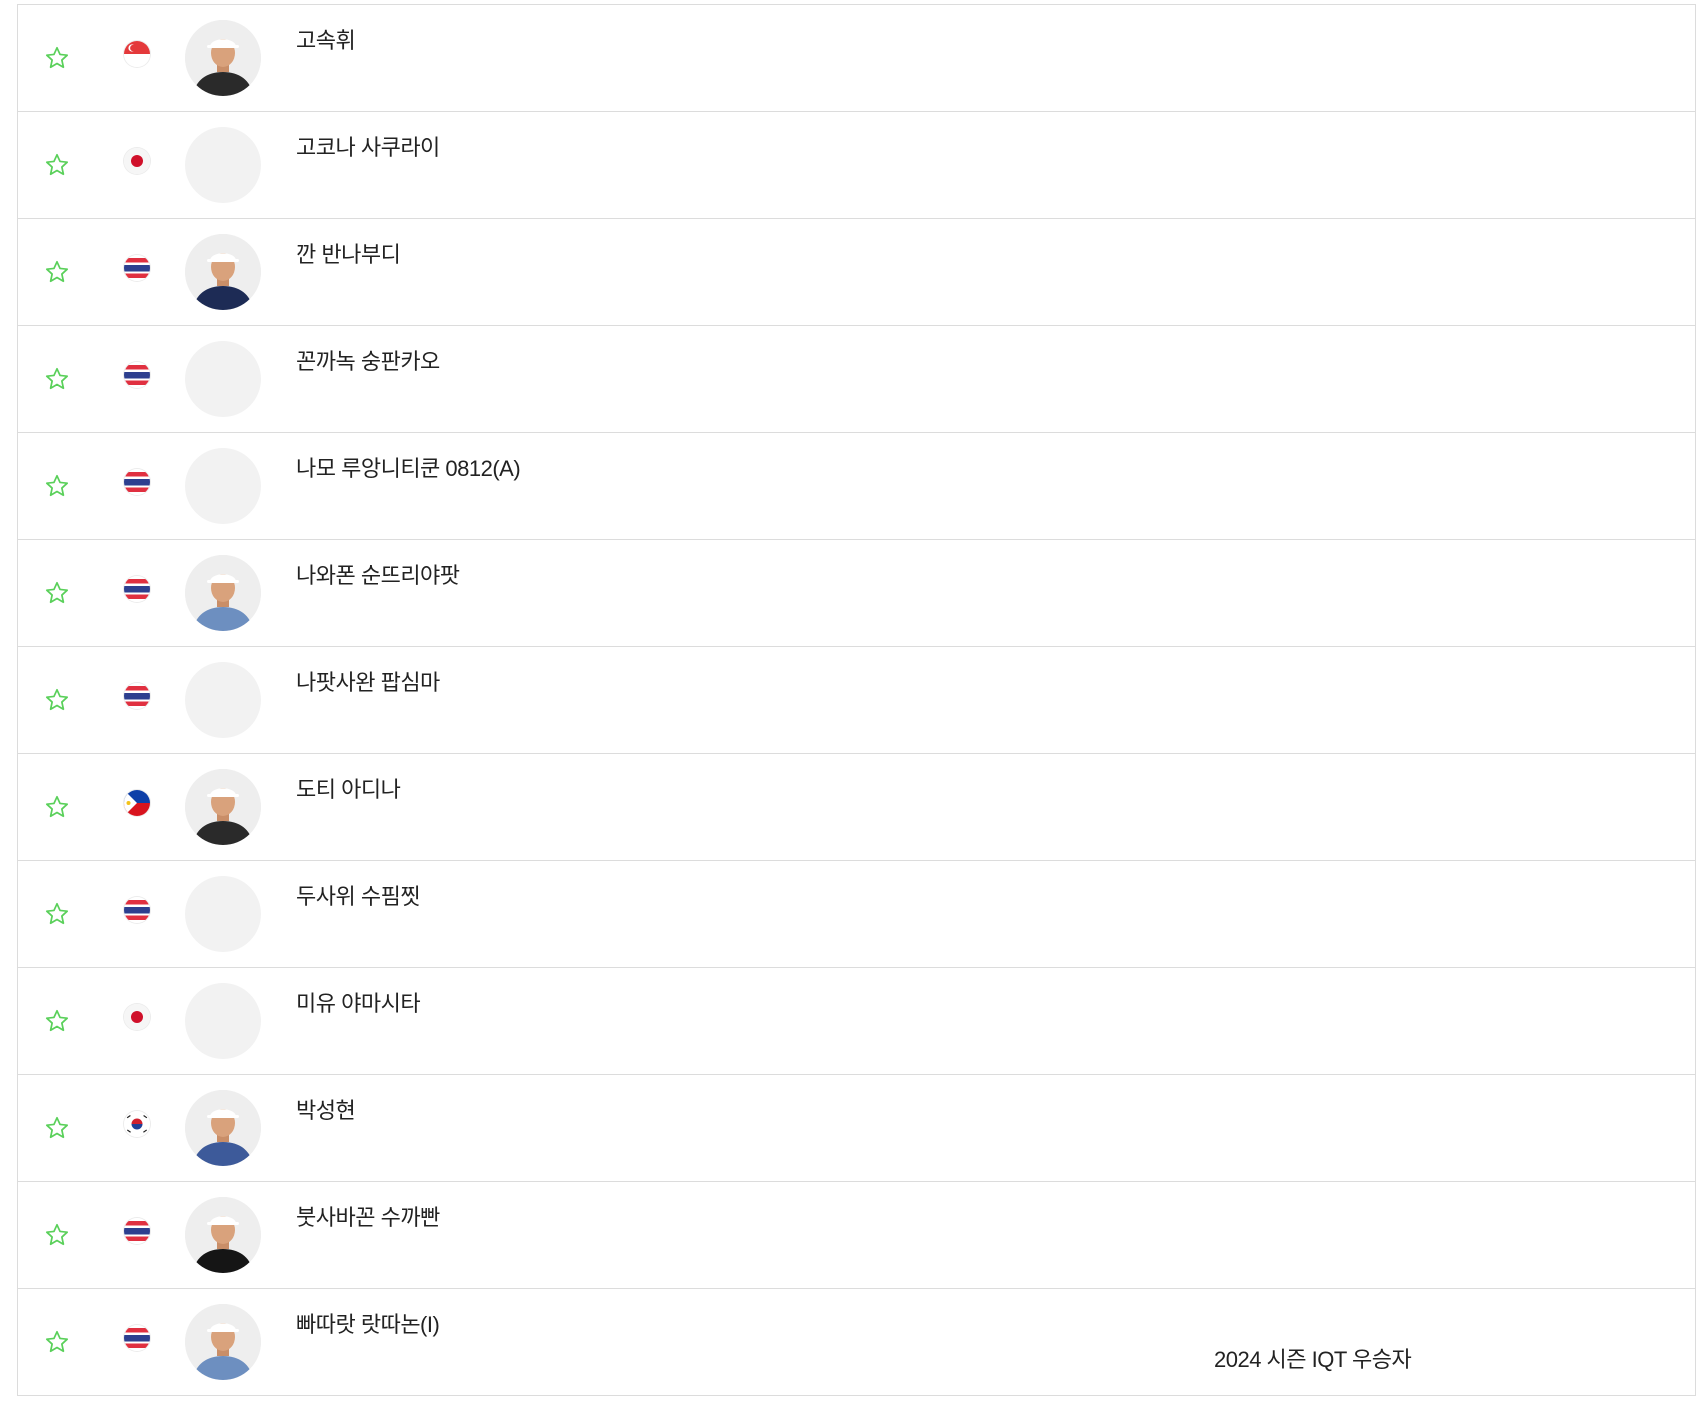 This screenshot has width=1700, height=1405. Describe the element at coordinates (856, 272) in the screenshot. I see `player-row: 깐 반나부디` at that location.